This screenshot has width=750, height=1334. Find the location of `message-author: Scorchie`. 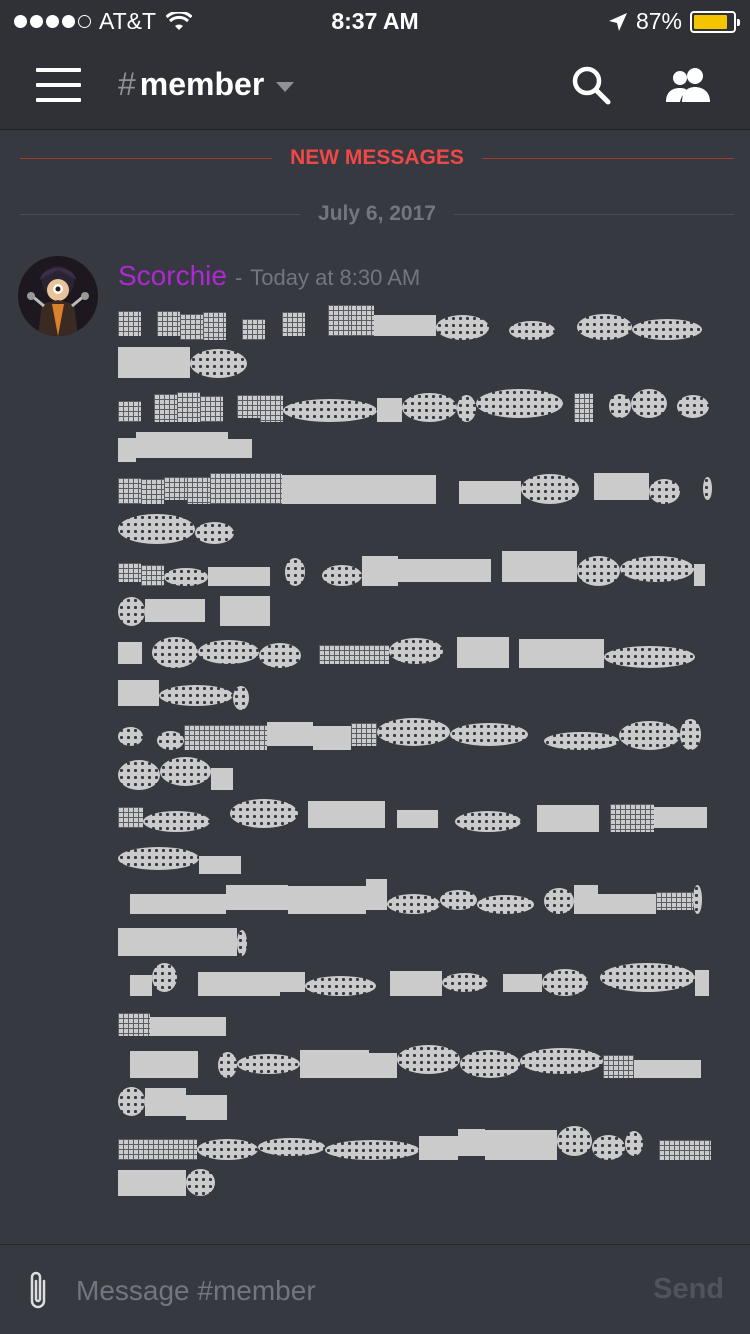

message-author: Scorchie is located at coordinates (172, 276).